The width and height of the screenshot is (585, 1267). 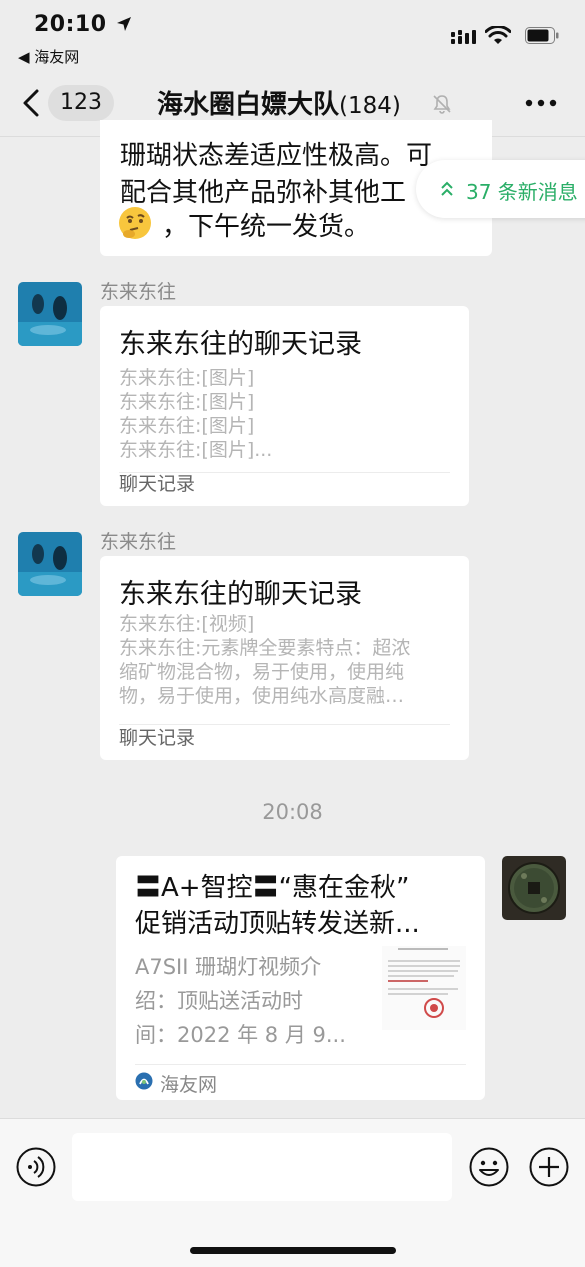 I want to click on divider, so click(x=300, y=1064).